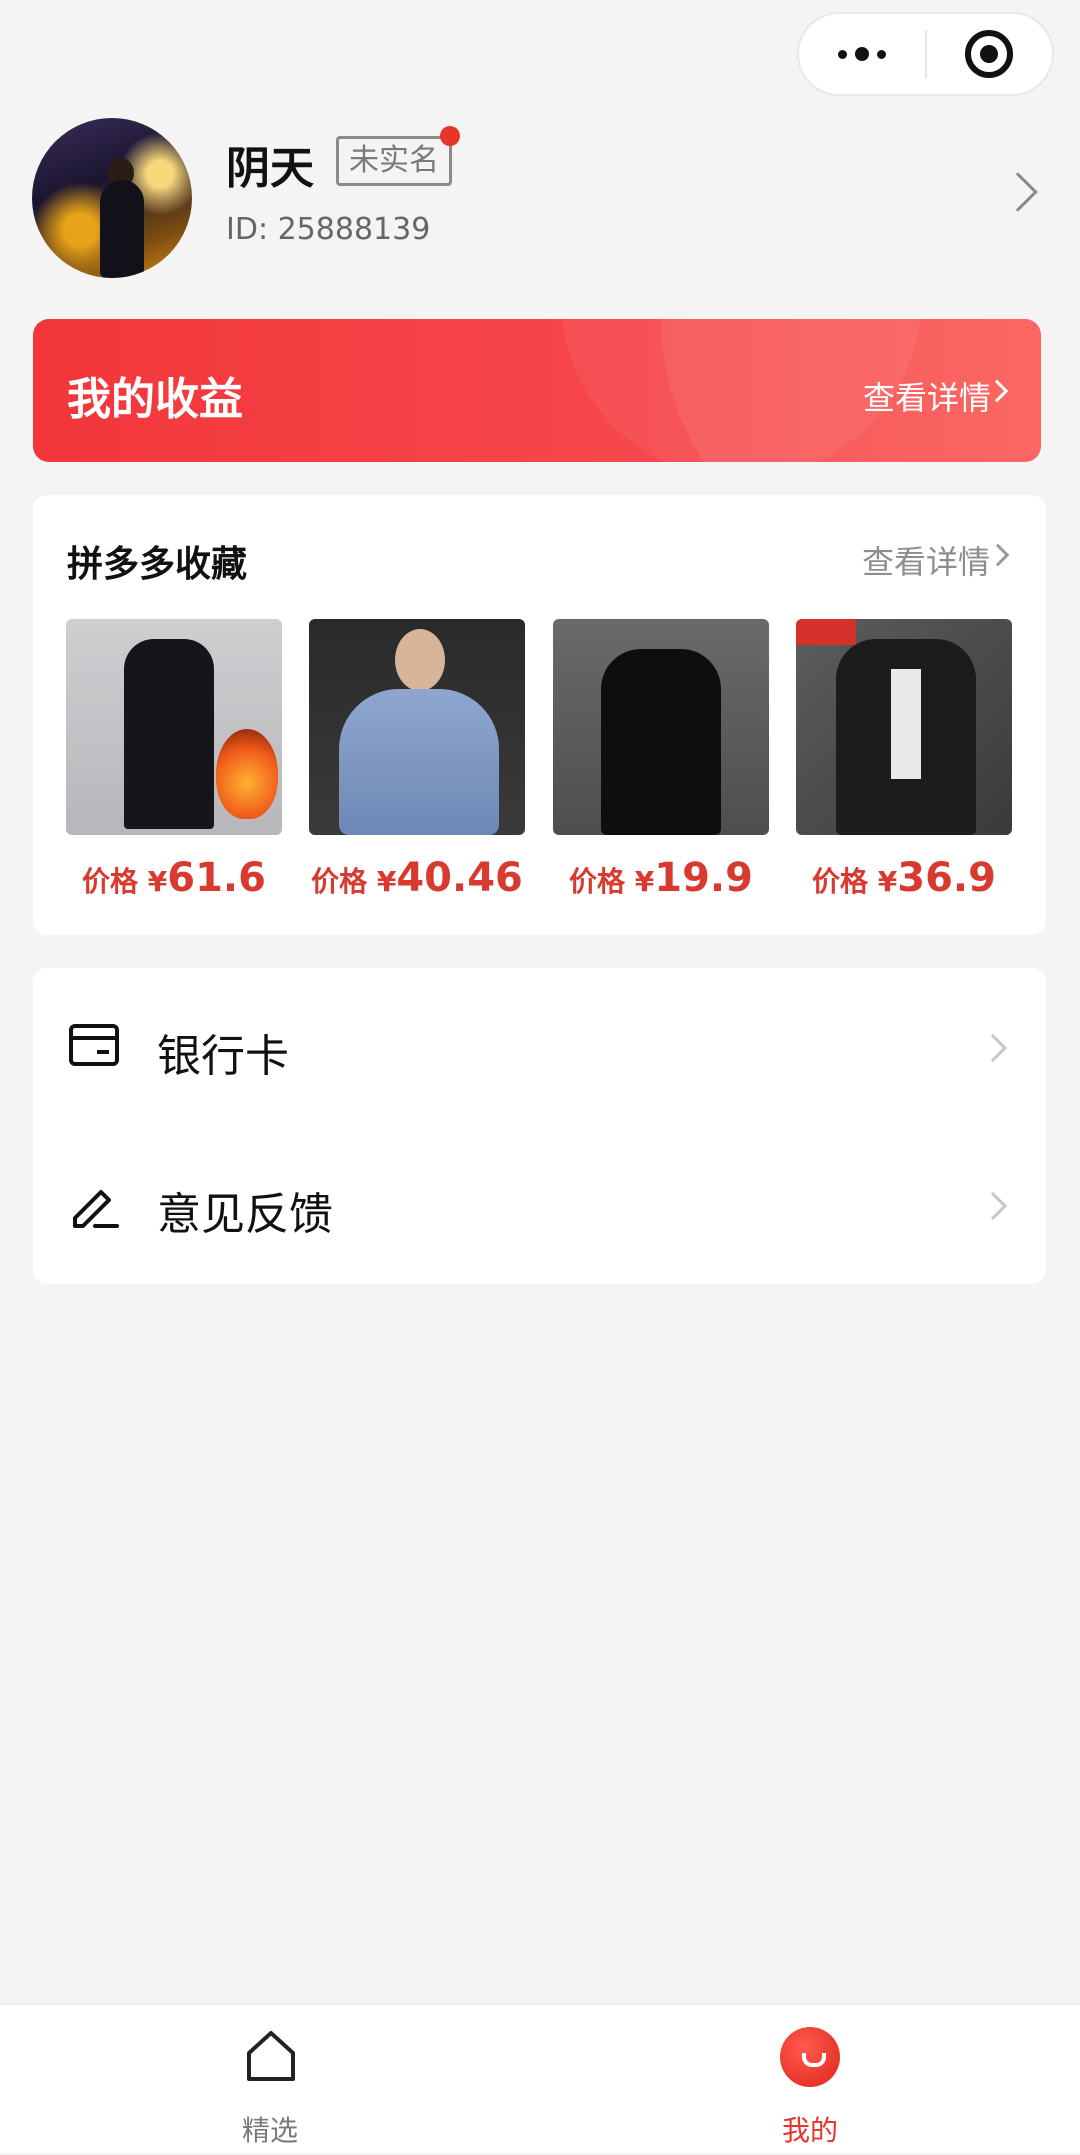 This screenshot has height=2155, width=1080. What do you see at coordinates (245, 1214) in the screenshot?
I see `menu-item-label: 意见反馈` at bounding box center [245, 1214].